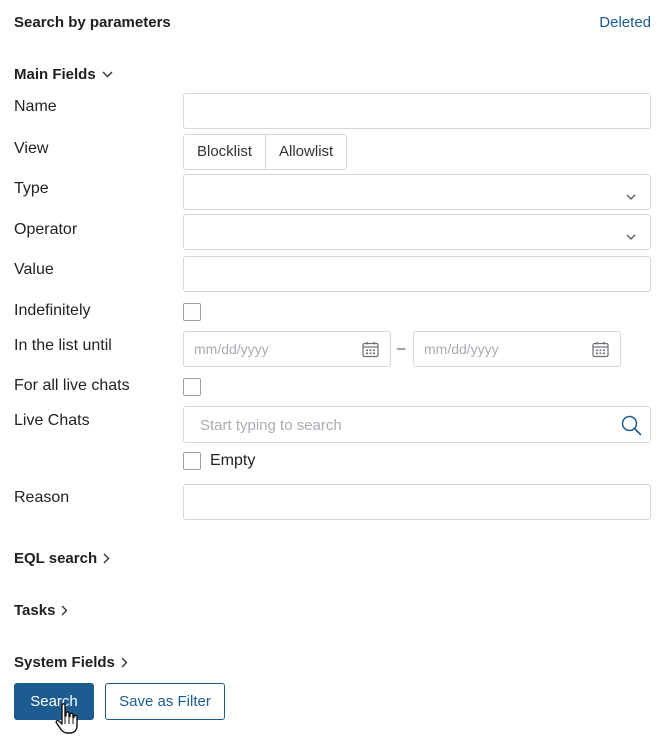 The width and height of the screenshot is (662, 737). Describe the element at coordinates (42, 497) in the screenshot. I see `reason-label: Reason` at that location.